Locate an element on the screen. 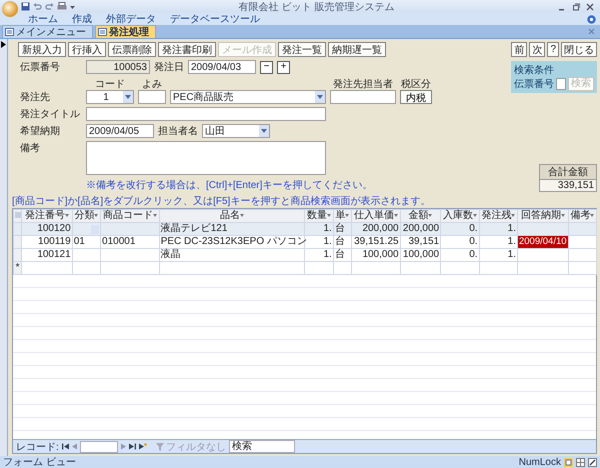 Image resolution: width=600 pixels, height=468 pixels. undo-icon is located at coordinates (37, 6).